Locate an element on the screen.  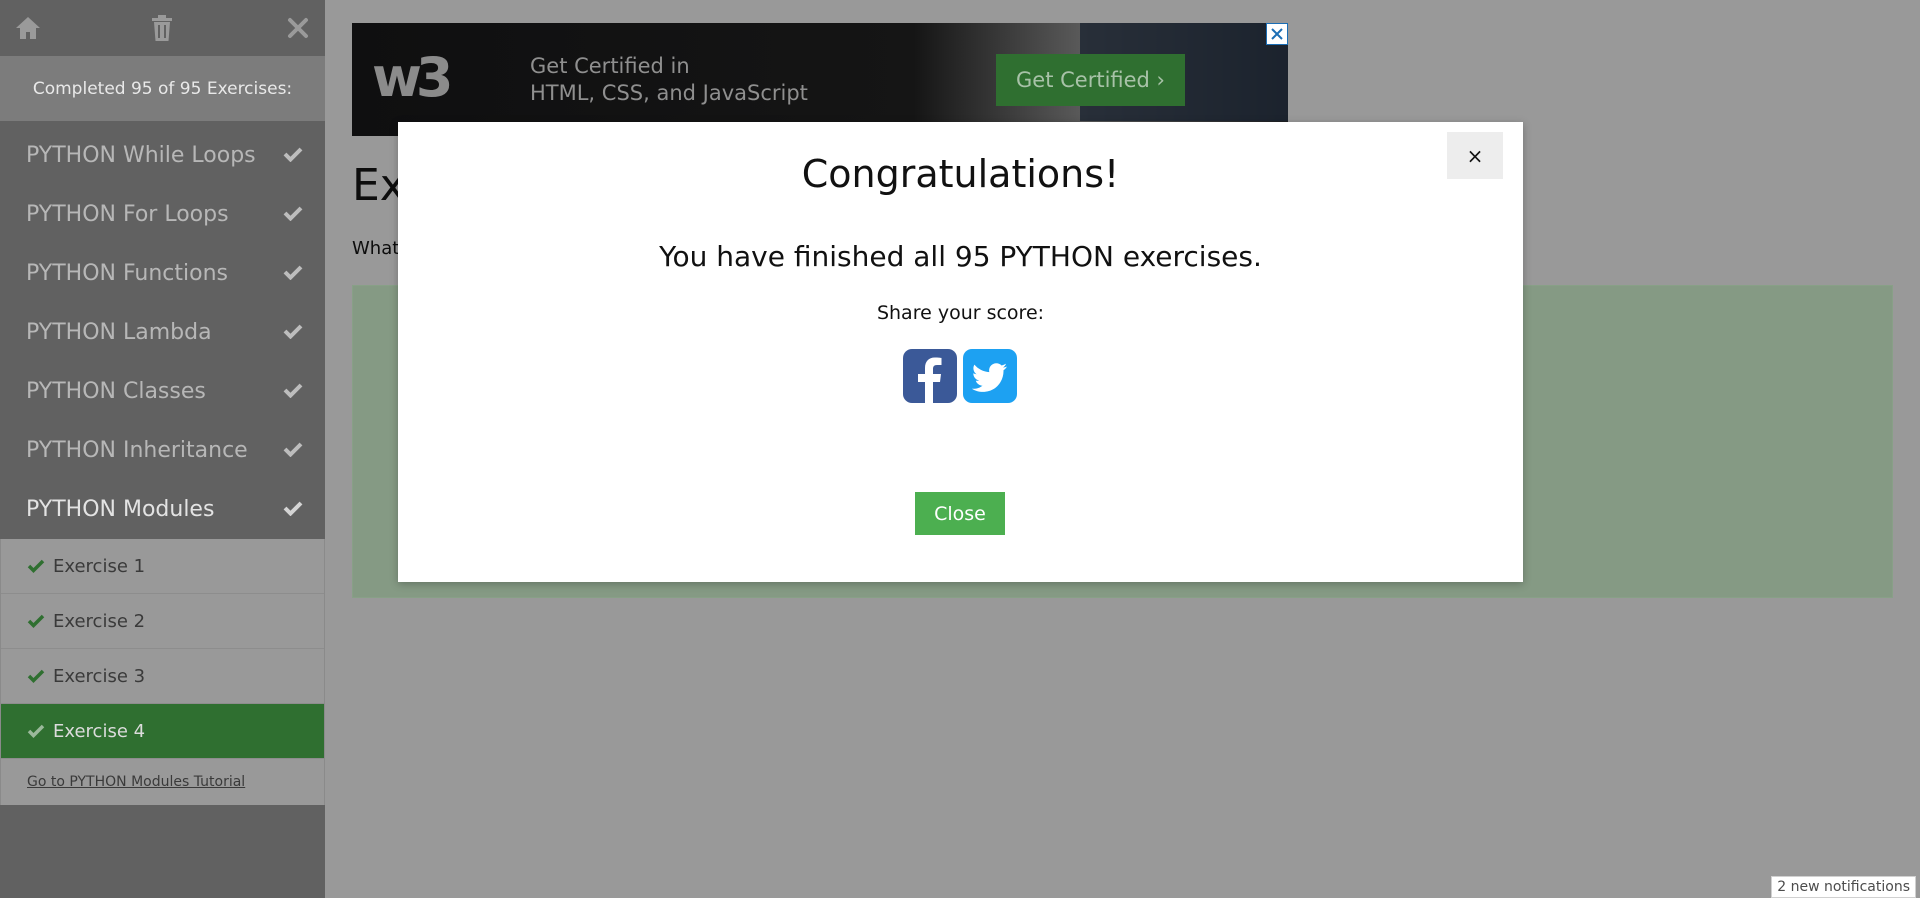
category-inheritance: PYTHON Inheritance is located at coordinates (162, 450).